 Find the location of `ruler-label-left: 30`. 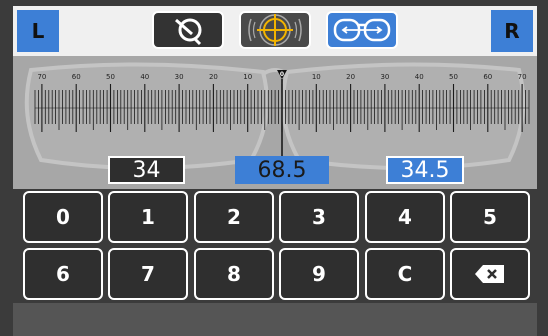

ruler-label-left: 30 is located at coordinates (179, 77).